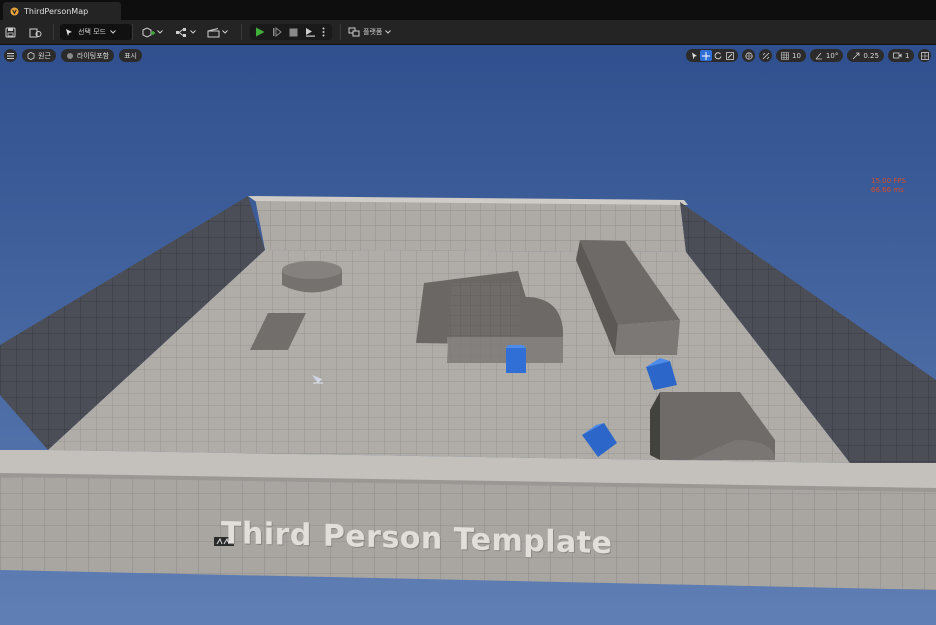 This screenshot has height=625, width=936. I want to click on play-controls, so click(291, 32).